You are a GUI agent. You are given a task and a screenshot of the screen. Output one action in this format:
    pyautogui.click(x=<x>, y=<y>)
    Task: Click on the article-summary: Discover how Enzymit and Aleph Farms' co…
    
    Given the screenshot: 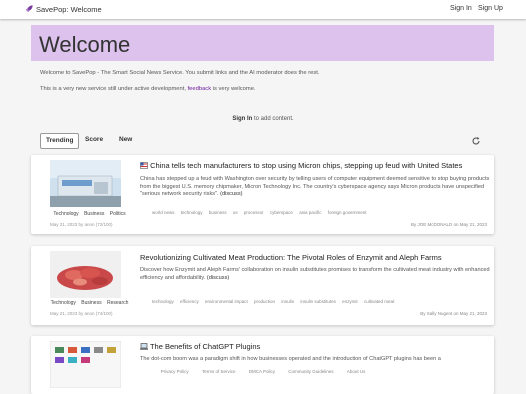 What is the action you would take?
    pyautogui.click(x=315, y=274)
    